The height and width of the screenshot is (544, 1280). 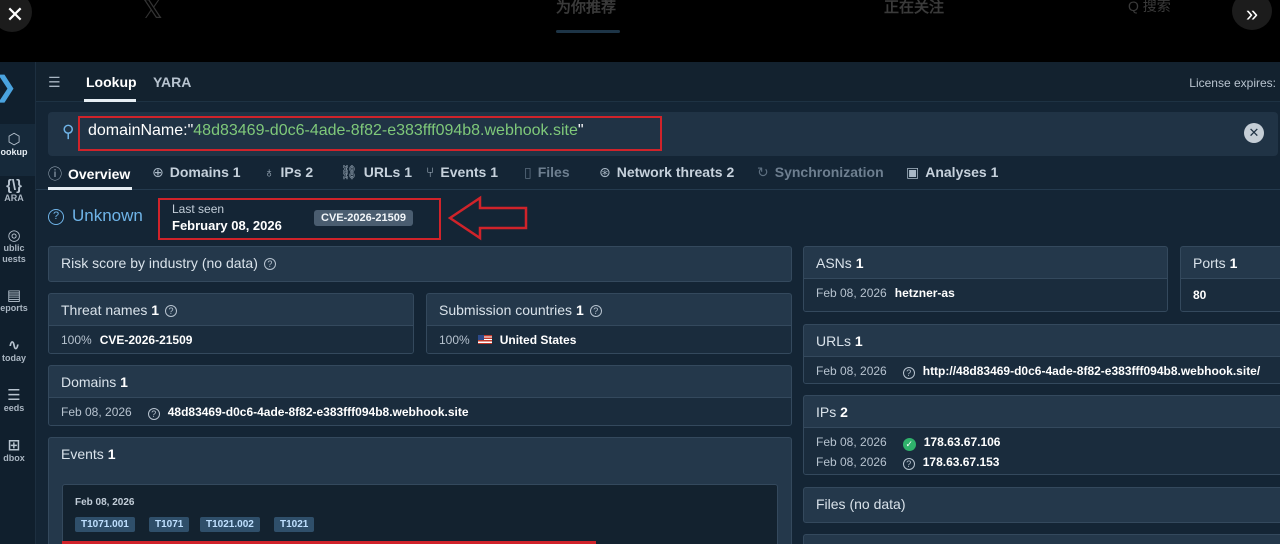 I want to click on risk-score-card: Risk score by industry (no data)?, so click(x=420, y=264).